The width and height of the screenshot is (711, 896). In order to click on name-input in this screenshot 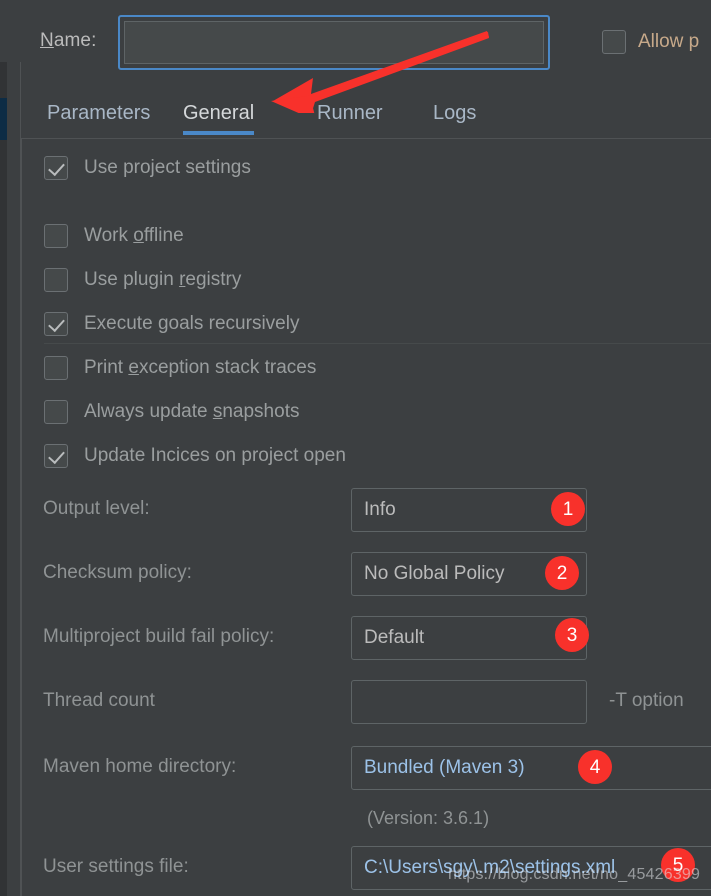, I will do `click(334, 42)`.